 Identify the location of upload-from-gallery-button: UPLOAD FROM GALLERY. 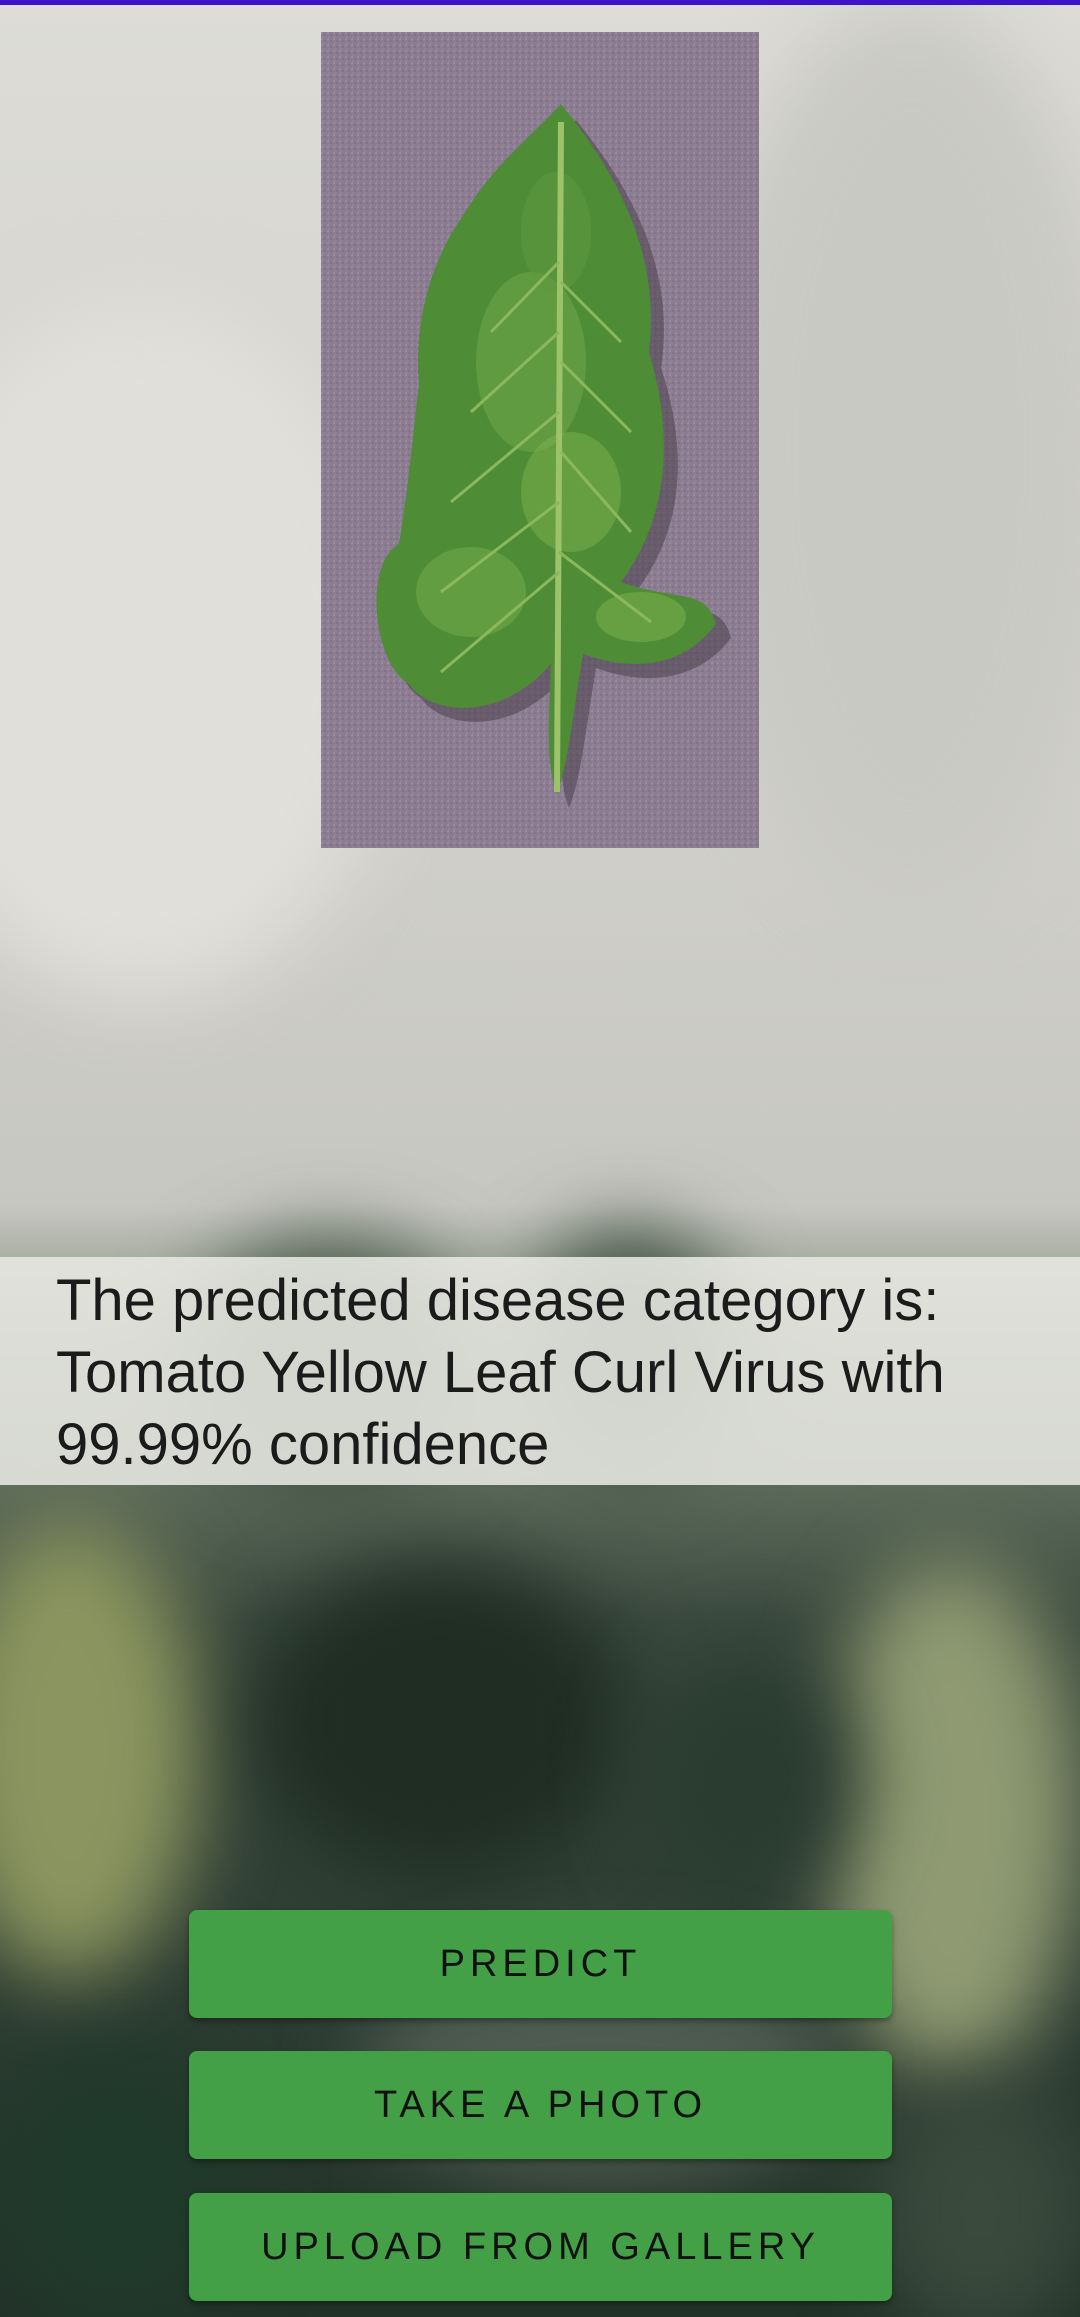
(540, 2247).